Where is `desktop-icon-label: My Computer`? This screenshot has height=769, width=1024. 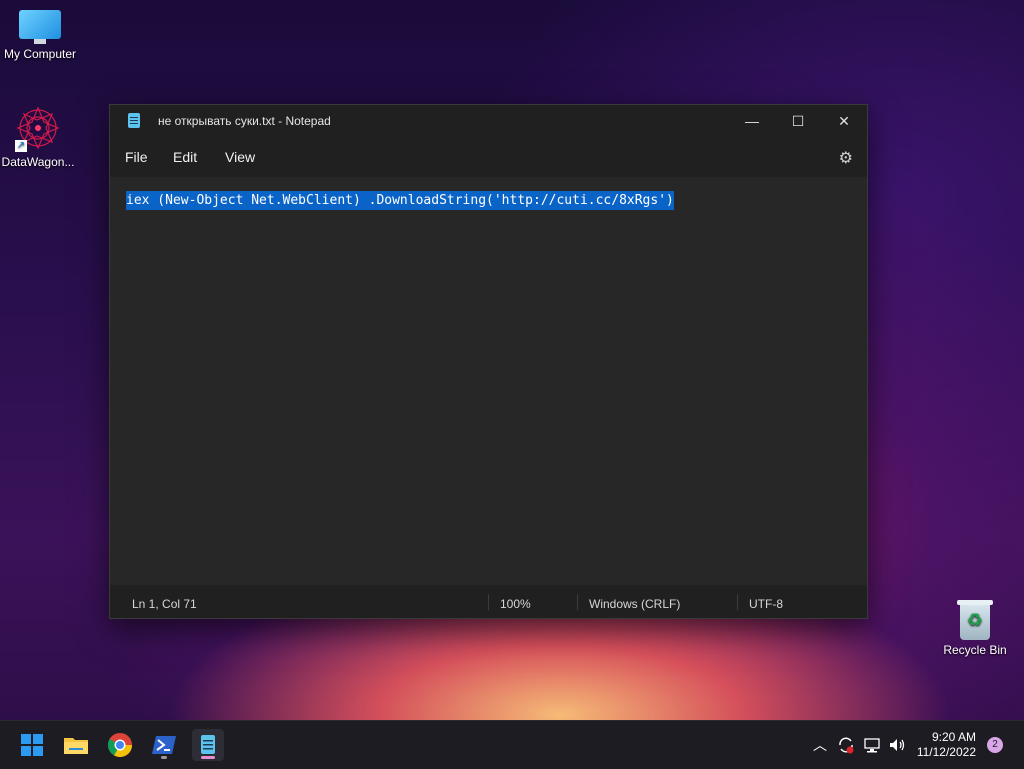
desktop-icon-label: My Computer is located at coordinates (40, 54).